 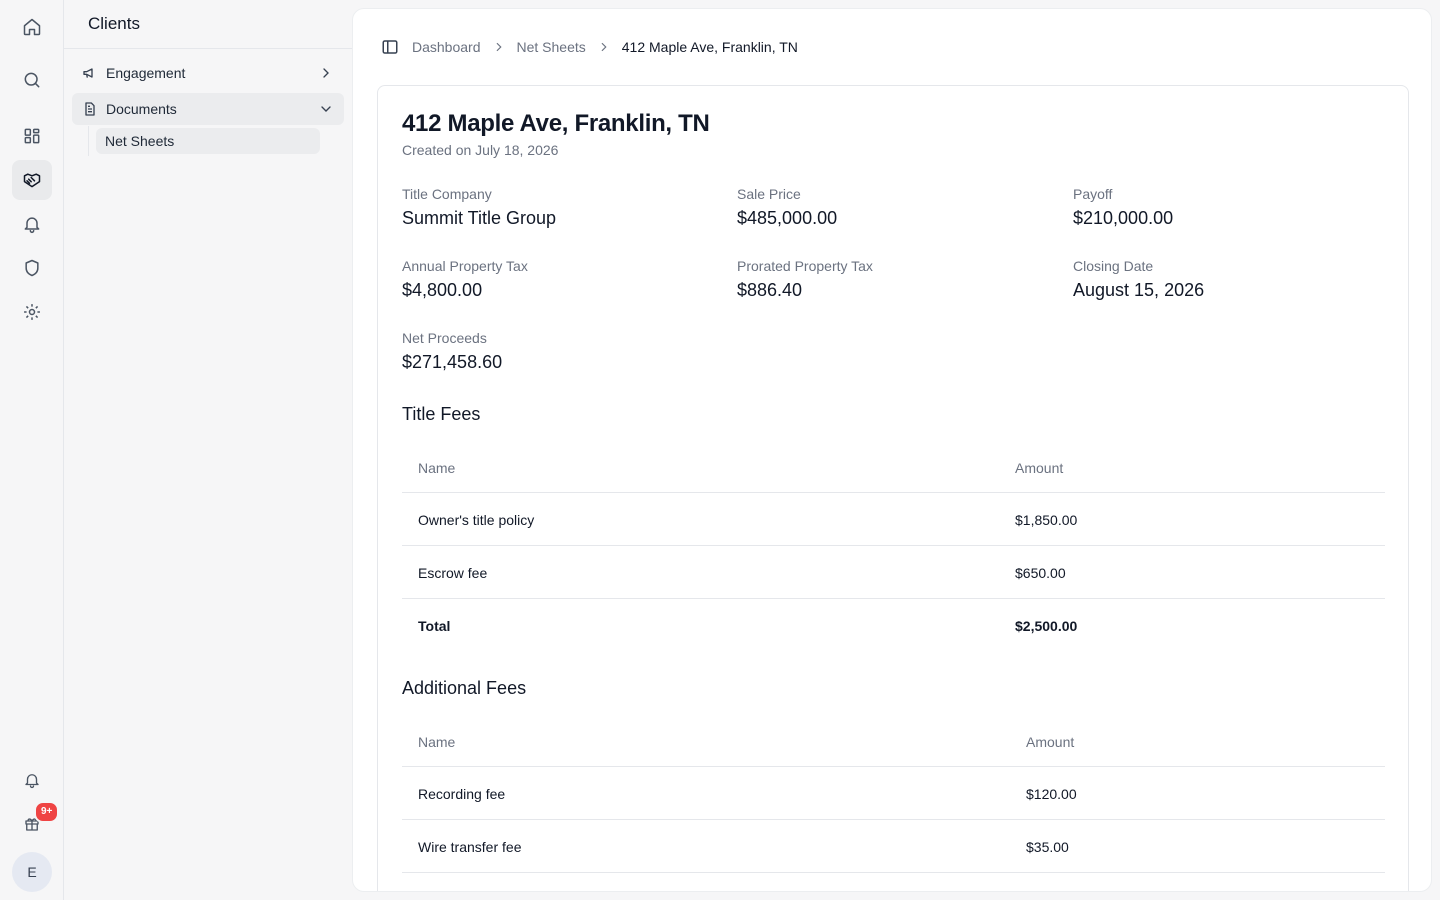 I want to click on field-label: Annual Property Tax, so click(x=465, y=266).